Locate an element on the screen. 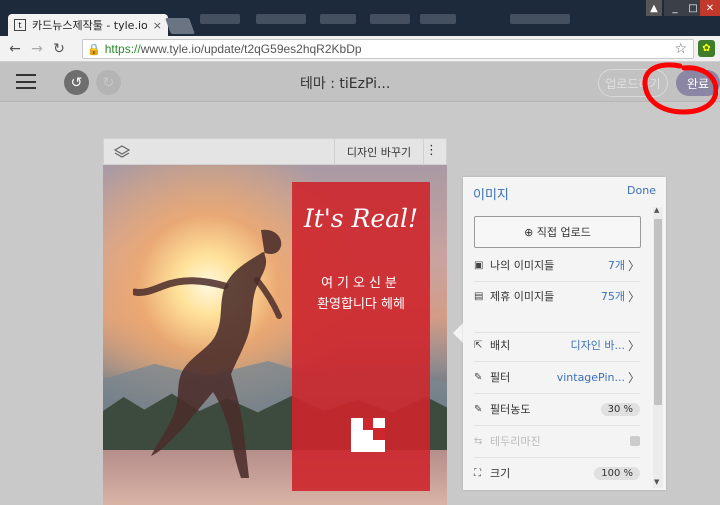 The image size is (720, 505). direct-upload-button: ⊕ 직접 업로드 is located at coordinates (557, 232).